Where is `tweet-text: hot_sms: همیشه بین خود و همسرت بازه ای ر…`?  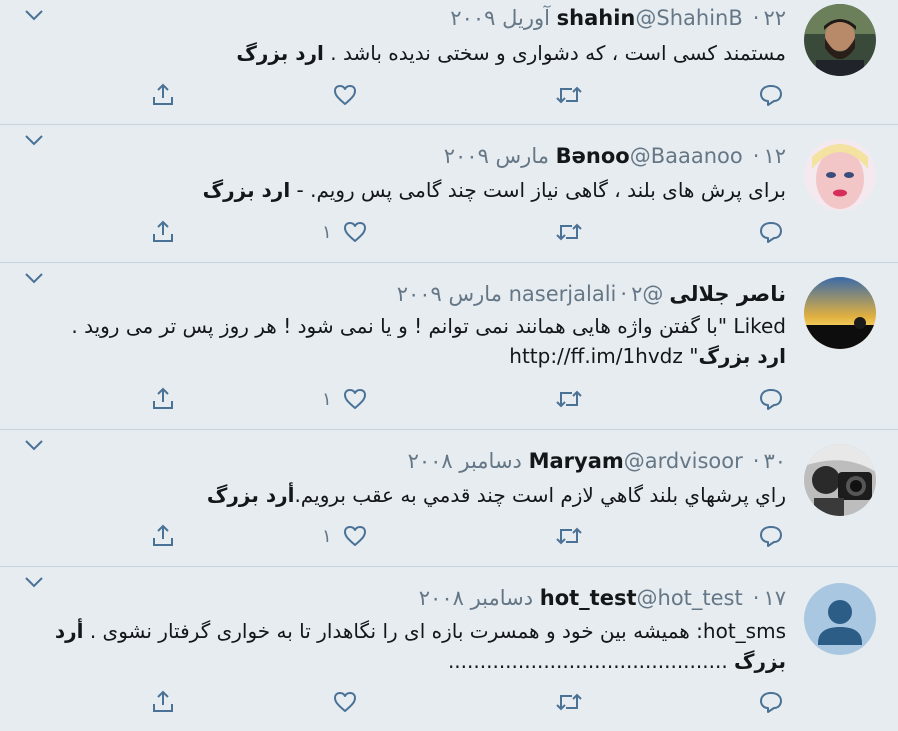
tweet-text: hot_sms: همیشه بین خود و همسرت بازه ای ر… is located at coordinates (415, 646).